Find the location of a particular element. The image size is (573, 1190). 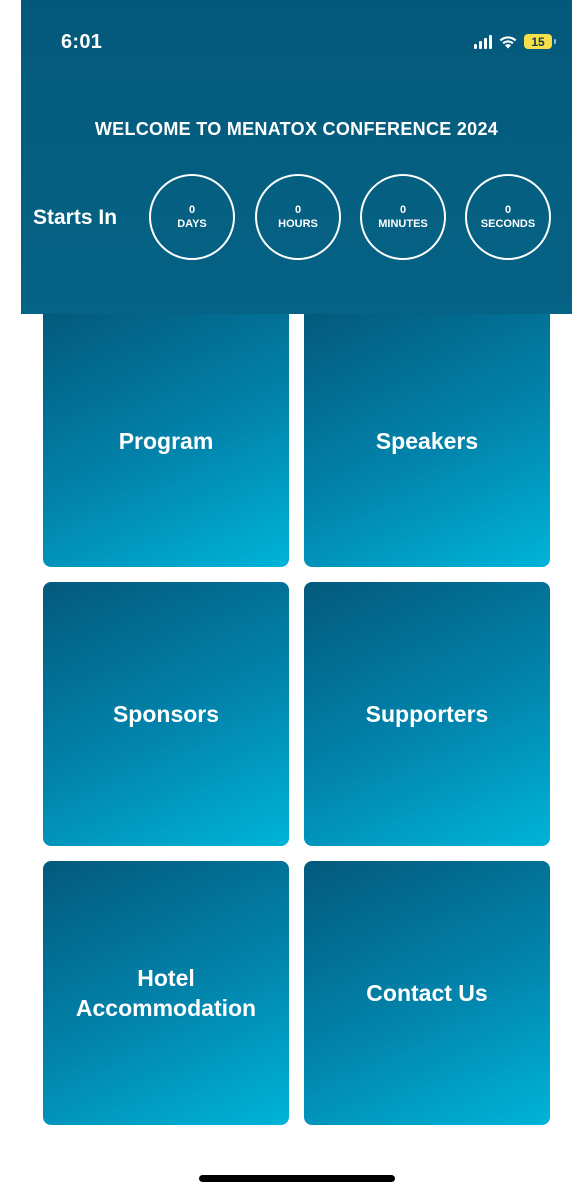

countdown-minutes-label: MINUTES is located at coordinates (403, 223).